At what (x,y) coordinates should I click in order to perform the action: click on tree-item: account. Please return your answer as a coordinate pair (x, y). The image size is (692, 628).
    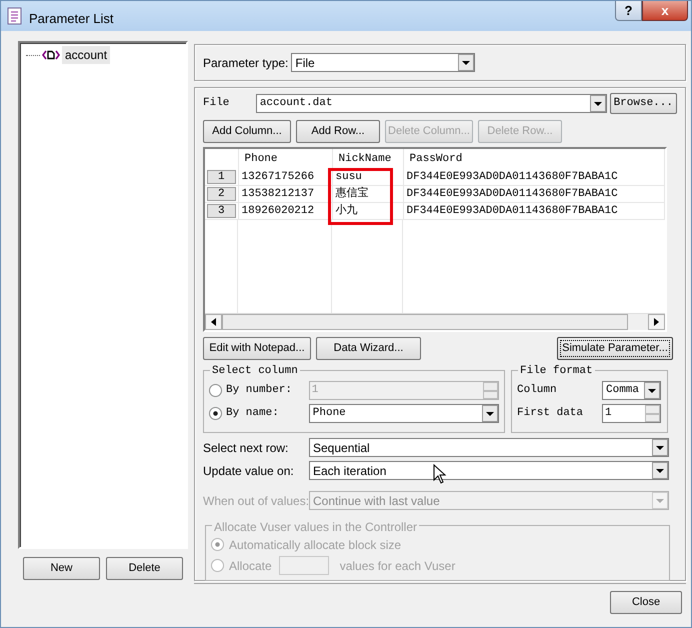
    Looking at the image, I should click on (86, 55).